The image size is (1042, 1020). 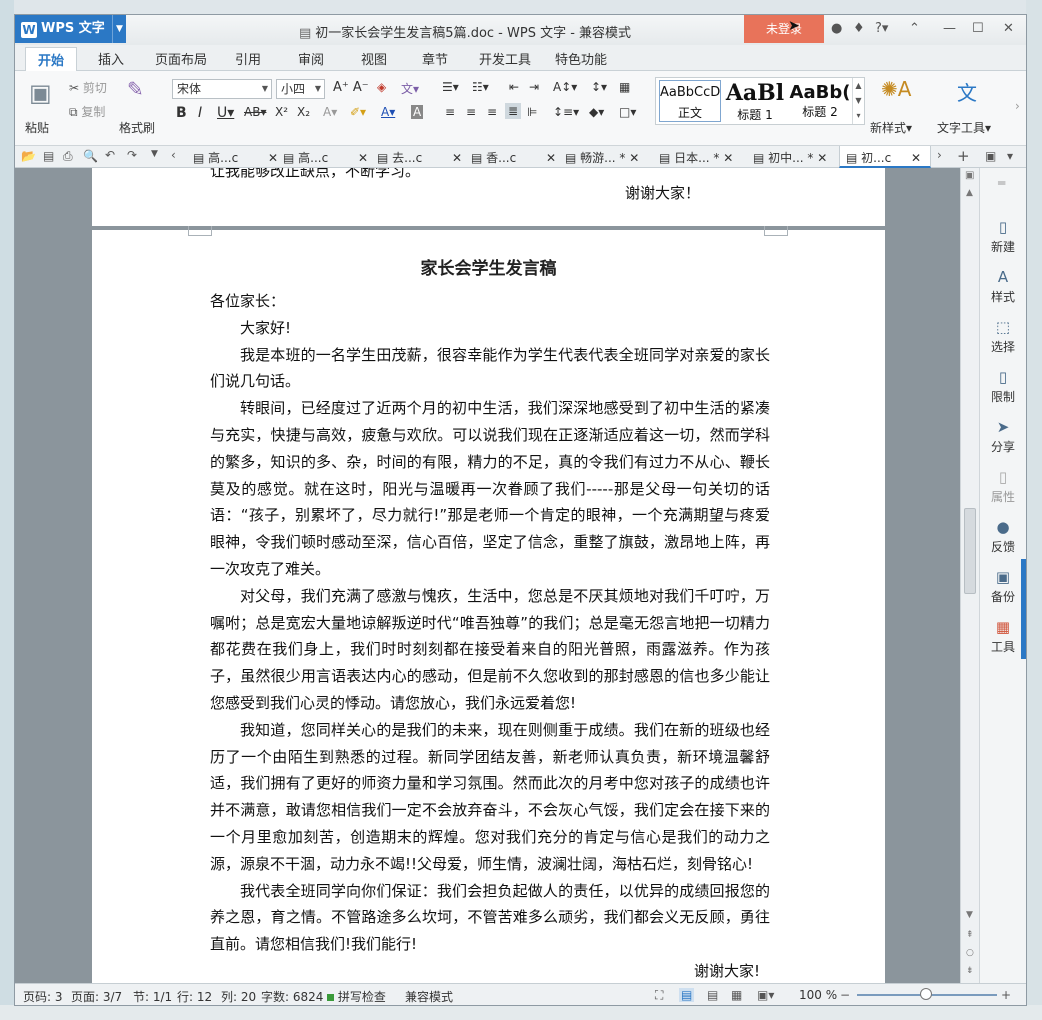 What do you see at coordinates (1003, 586) in the screenshot?
I see `sidebar-item-backup: ▣ 备份` at bounding box center [1003, 586].